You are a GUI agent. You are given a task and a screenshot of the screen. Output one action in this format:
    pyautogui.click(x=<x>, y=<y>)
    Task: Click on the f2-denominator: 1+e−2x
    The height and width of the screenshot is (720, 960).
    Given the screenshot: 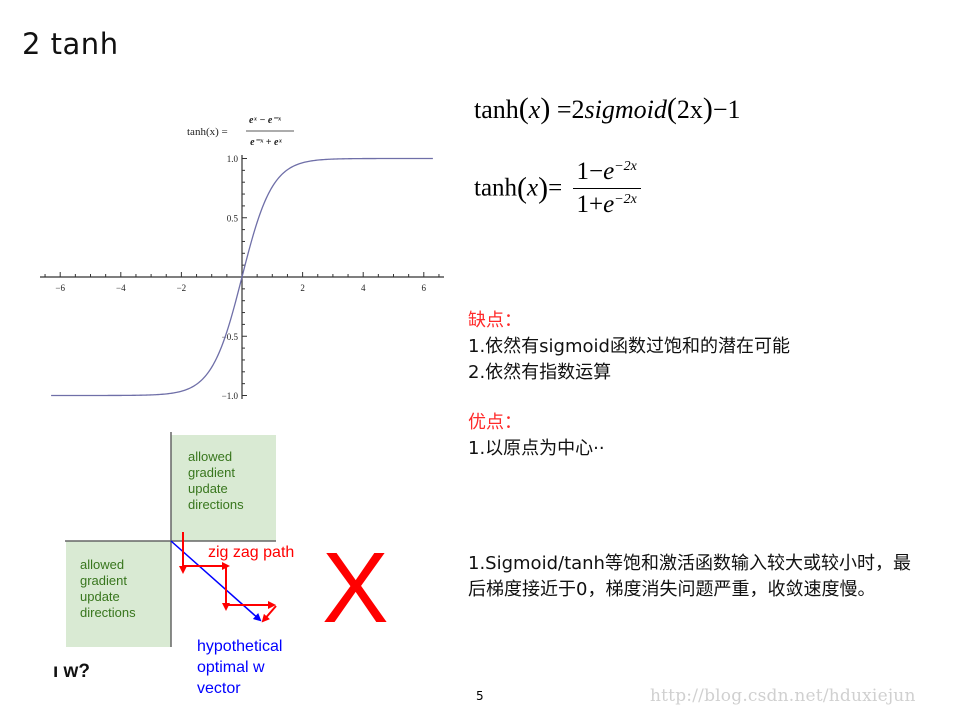 What is the action you would take?
    pyautogui.click(x=607, y=204)
    